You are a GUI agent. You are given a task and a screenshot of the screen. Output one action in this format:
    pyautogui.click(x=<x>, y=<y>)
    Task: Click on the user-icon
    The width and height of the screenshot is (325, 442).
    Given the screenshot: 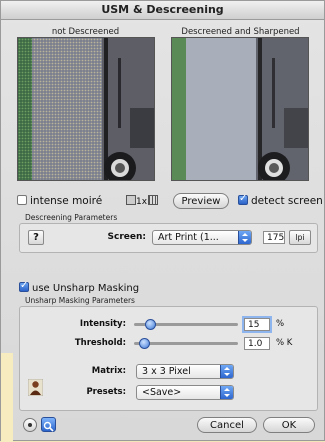 What is the action you would take?
    pyautogui.click(x=35, y=387)
    